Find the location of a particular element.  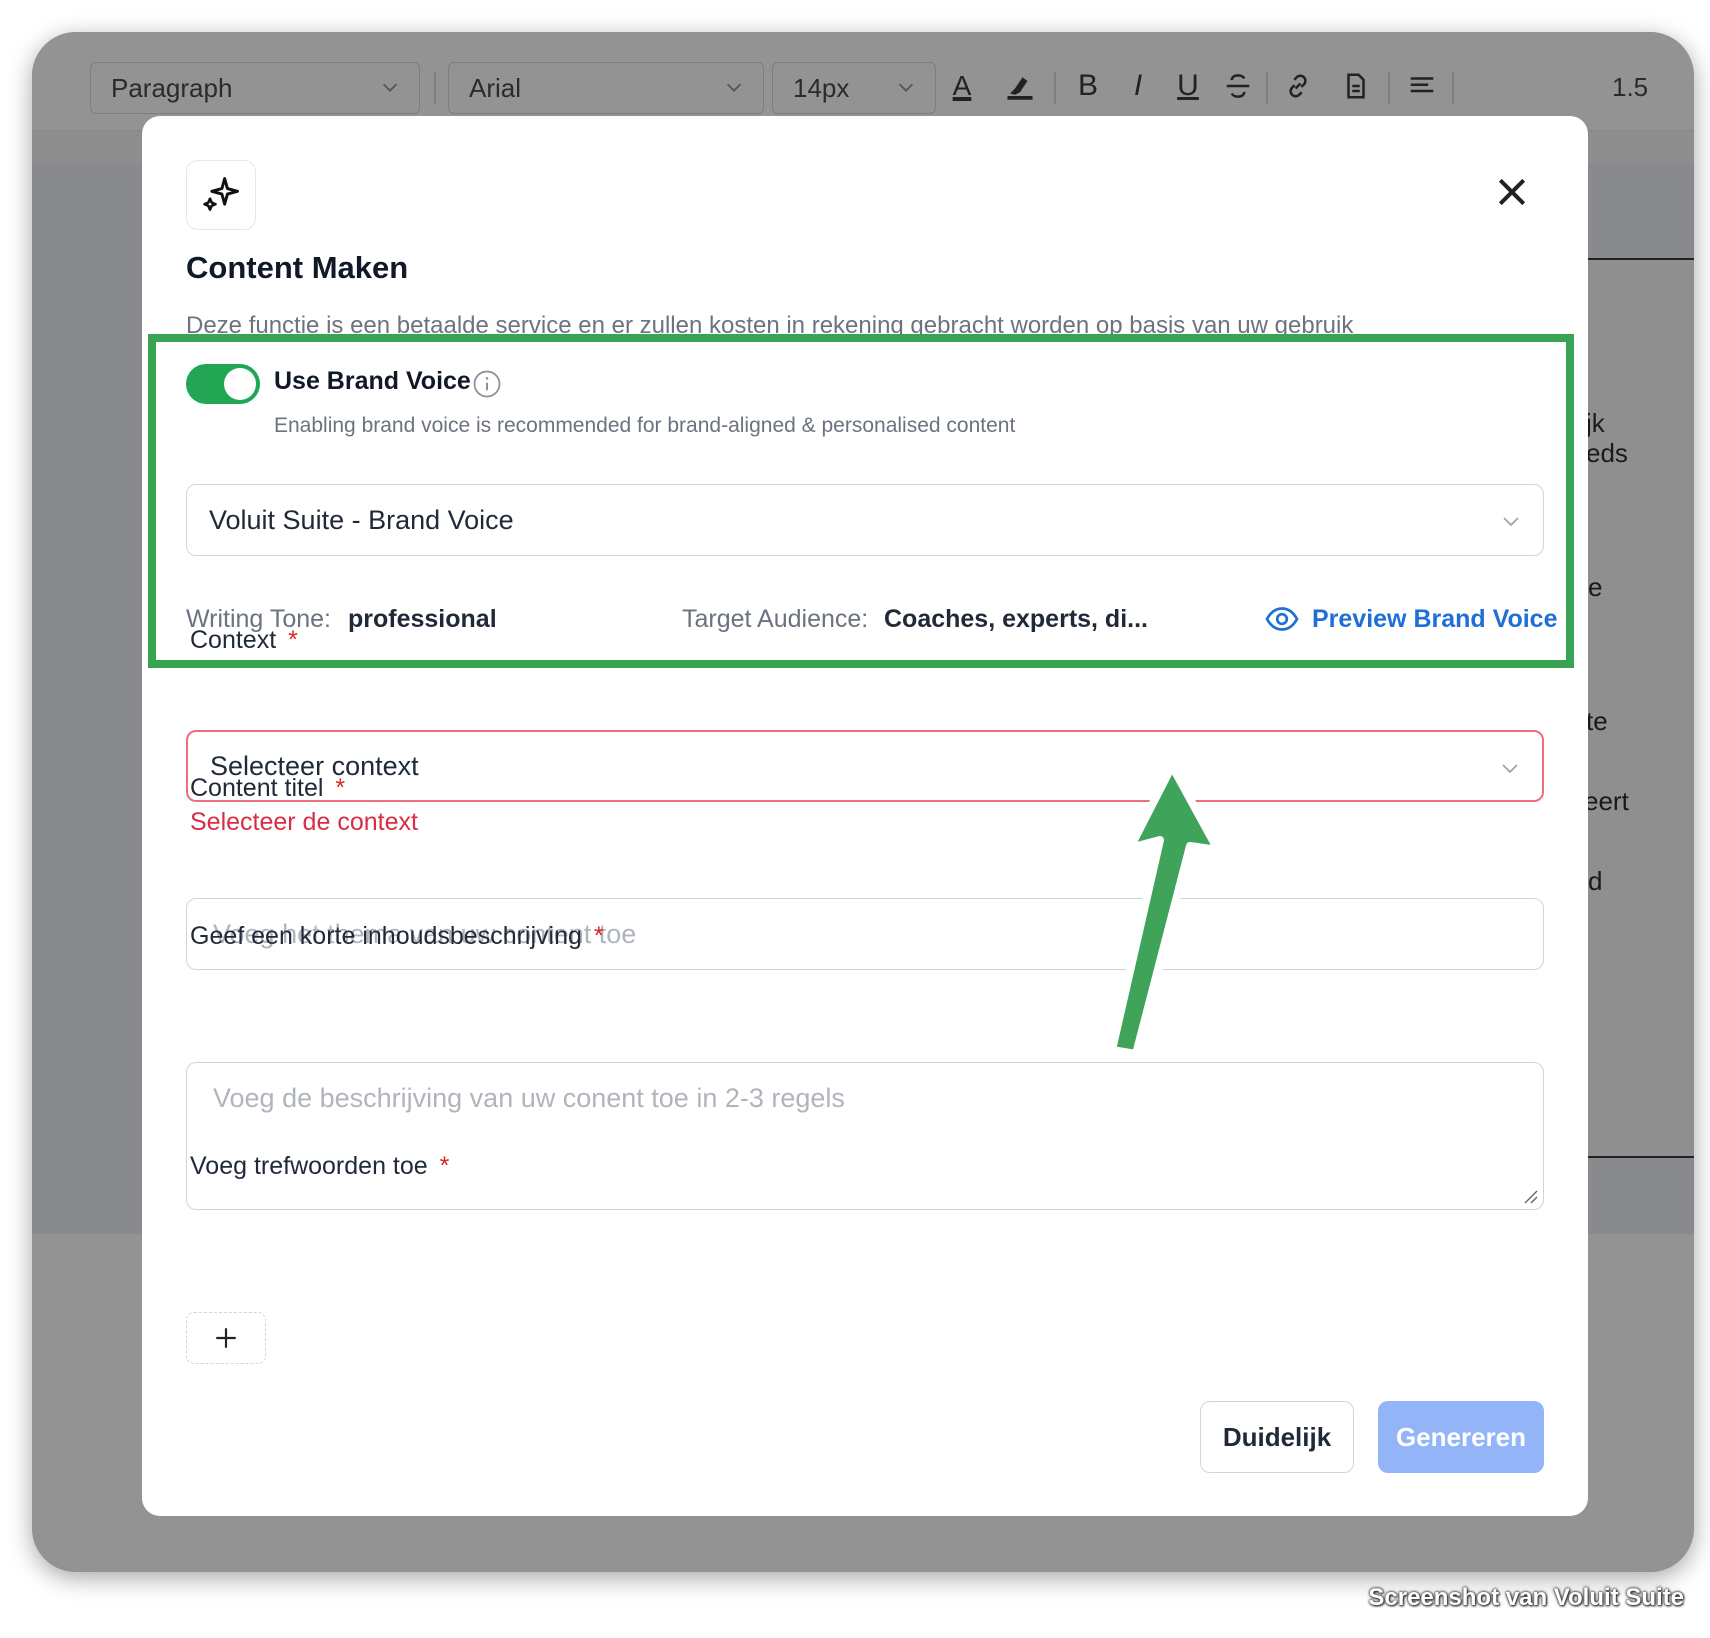

close-icon is located at coordinates (1512, 192).